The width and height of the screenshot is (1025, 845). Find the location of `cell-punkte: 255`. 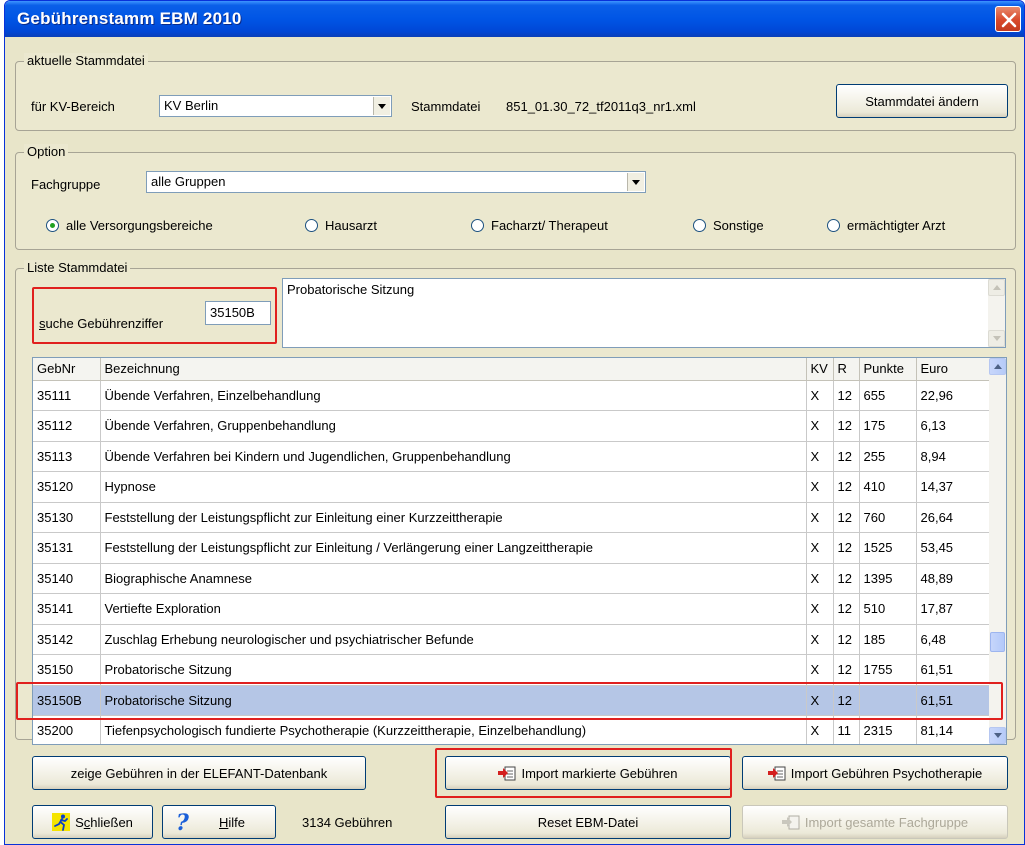

cell-punkte: 255 is located at coordinates (888, 456).